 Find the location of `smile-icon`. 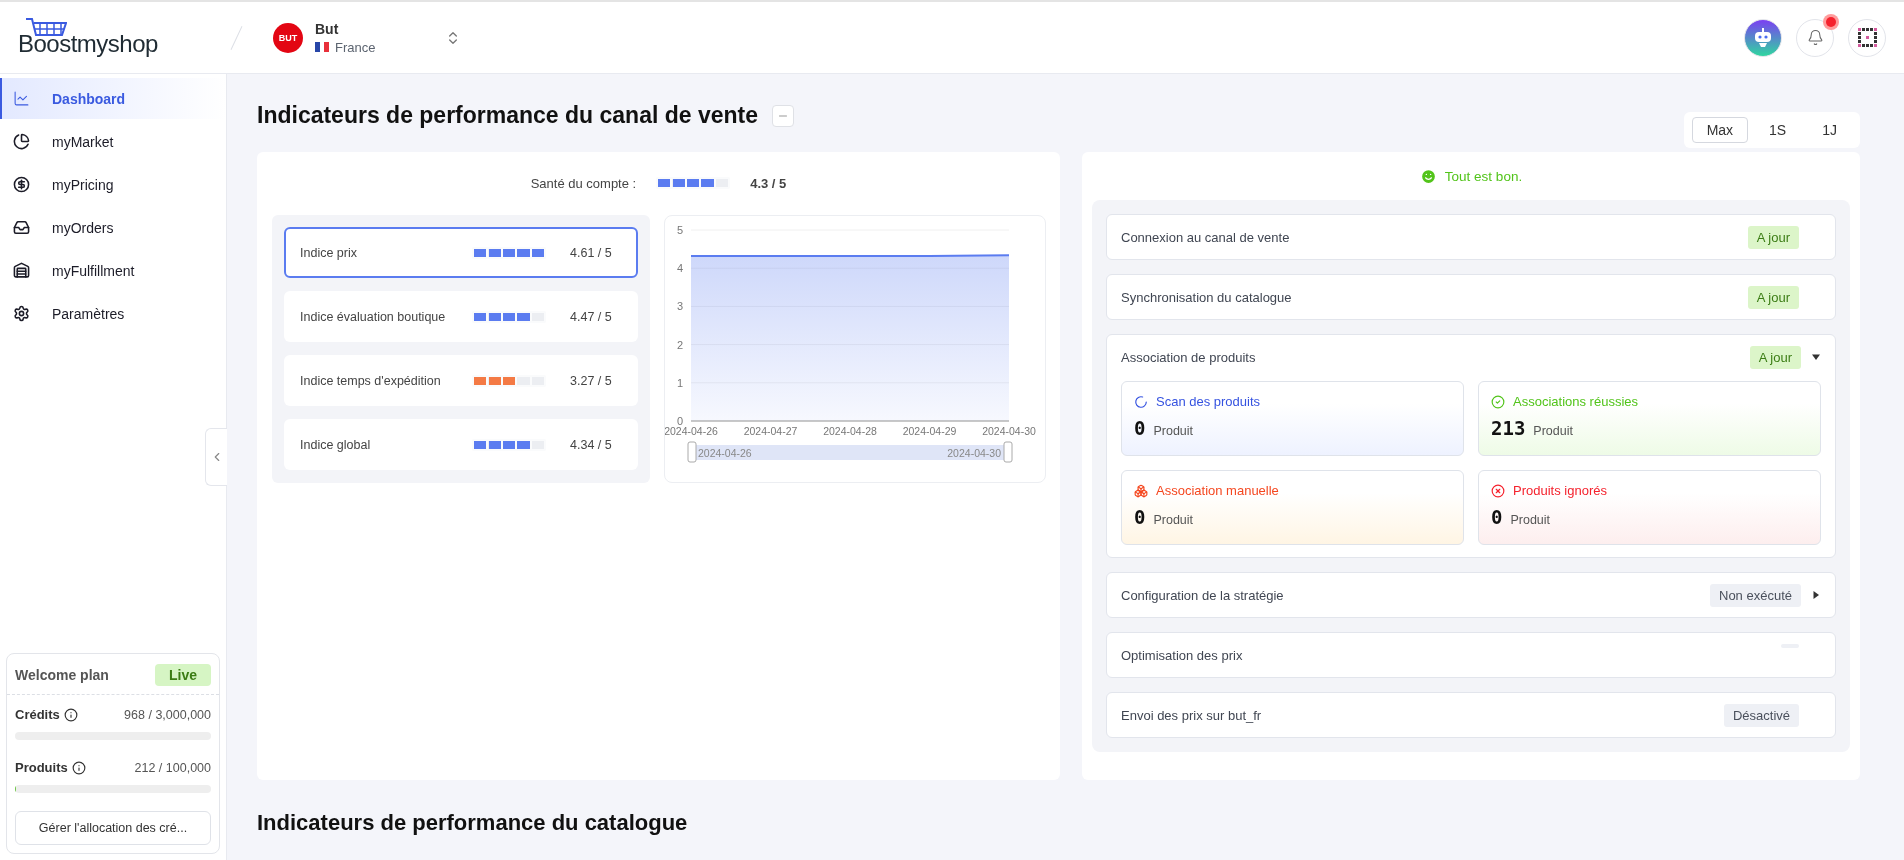

smile-icon is located at coordinates (1428, 176).